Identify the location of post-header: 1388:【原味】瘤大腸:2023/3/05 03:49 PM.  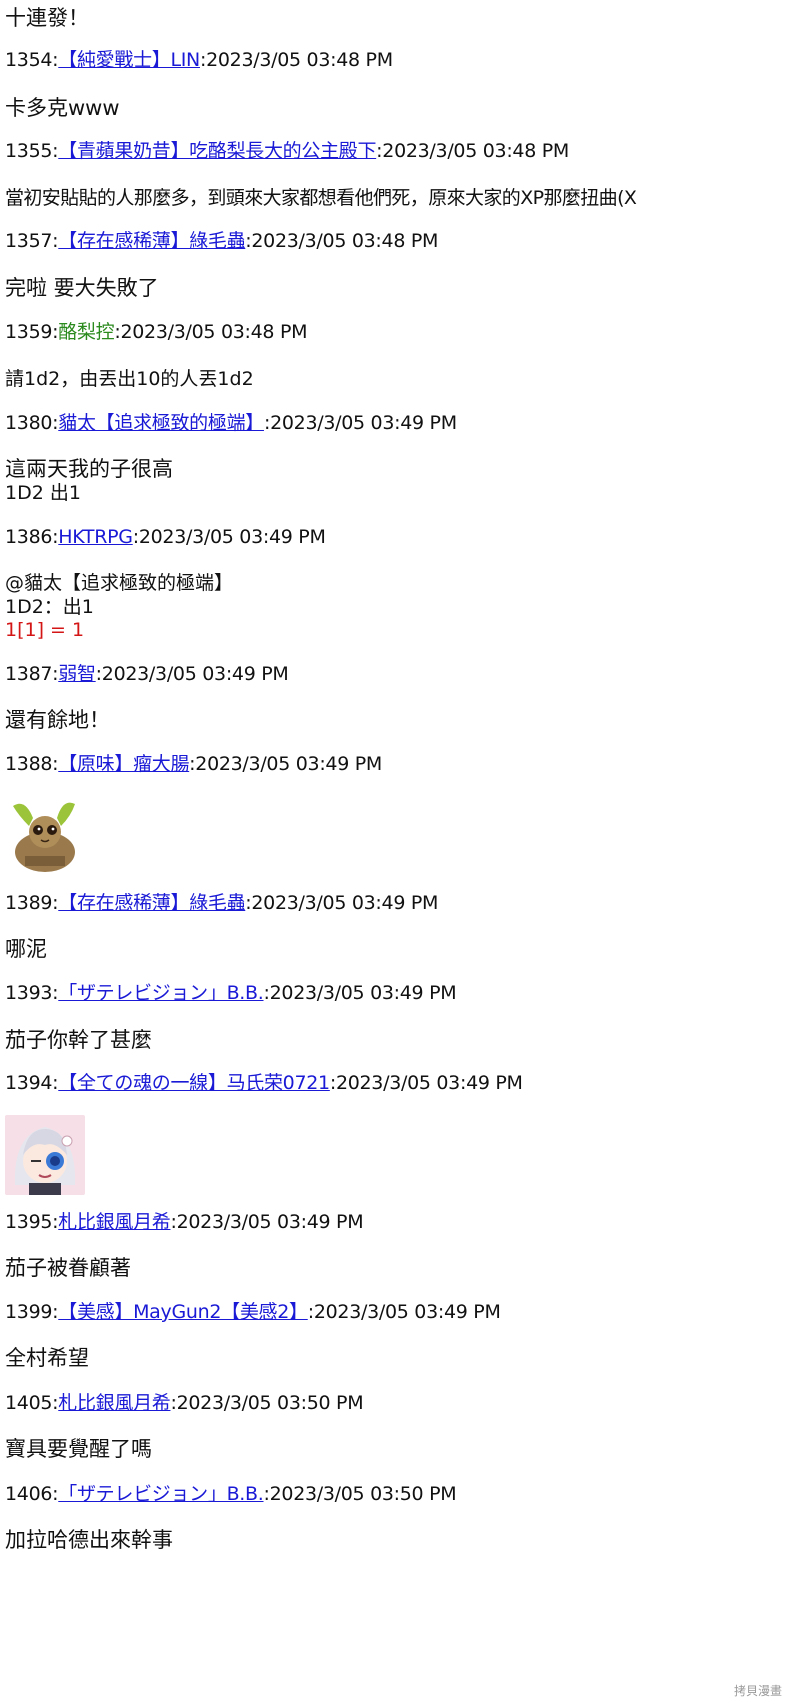
(193, 764).